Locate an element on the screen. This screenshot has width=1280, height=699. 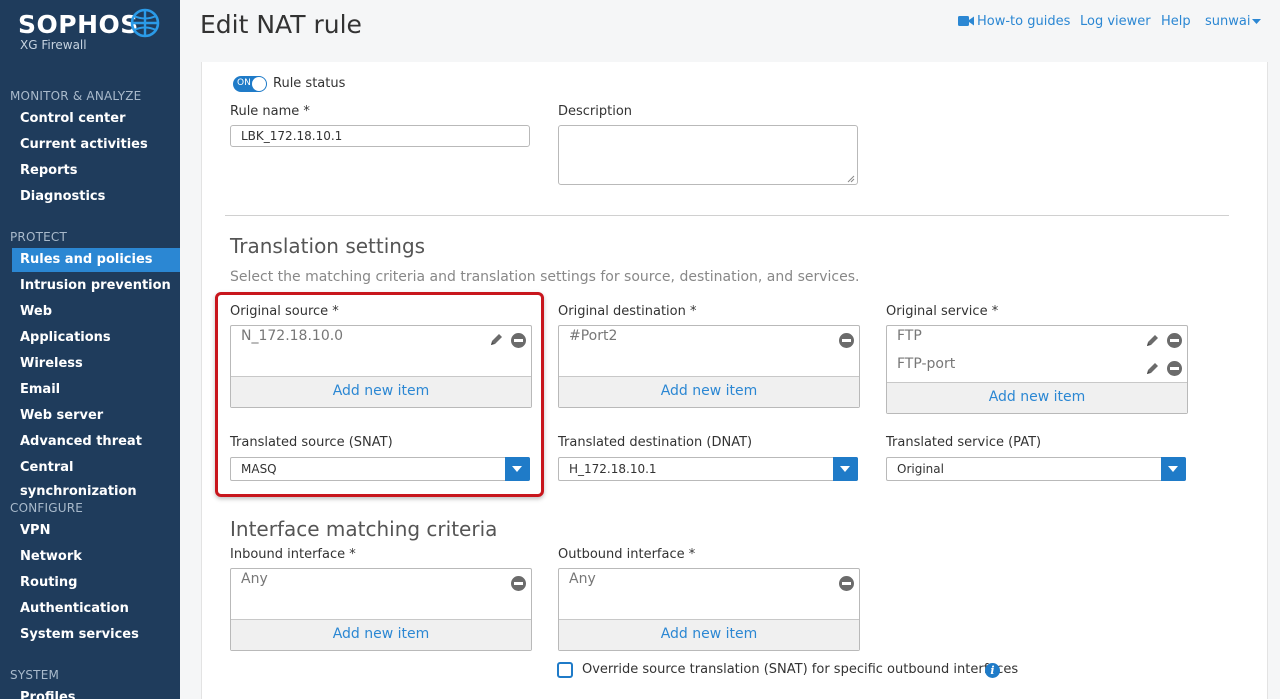
original-service-list: FTP FTP-port Add new item is located at coordinates (1037, 369).